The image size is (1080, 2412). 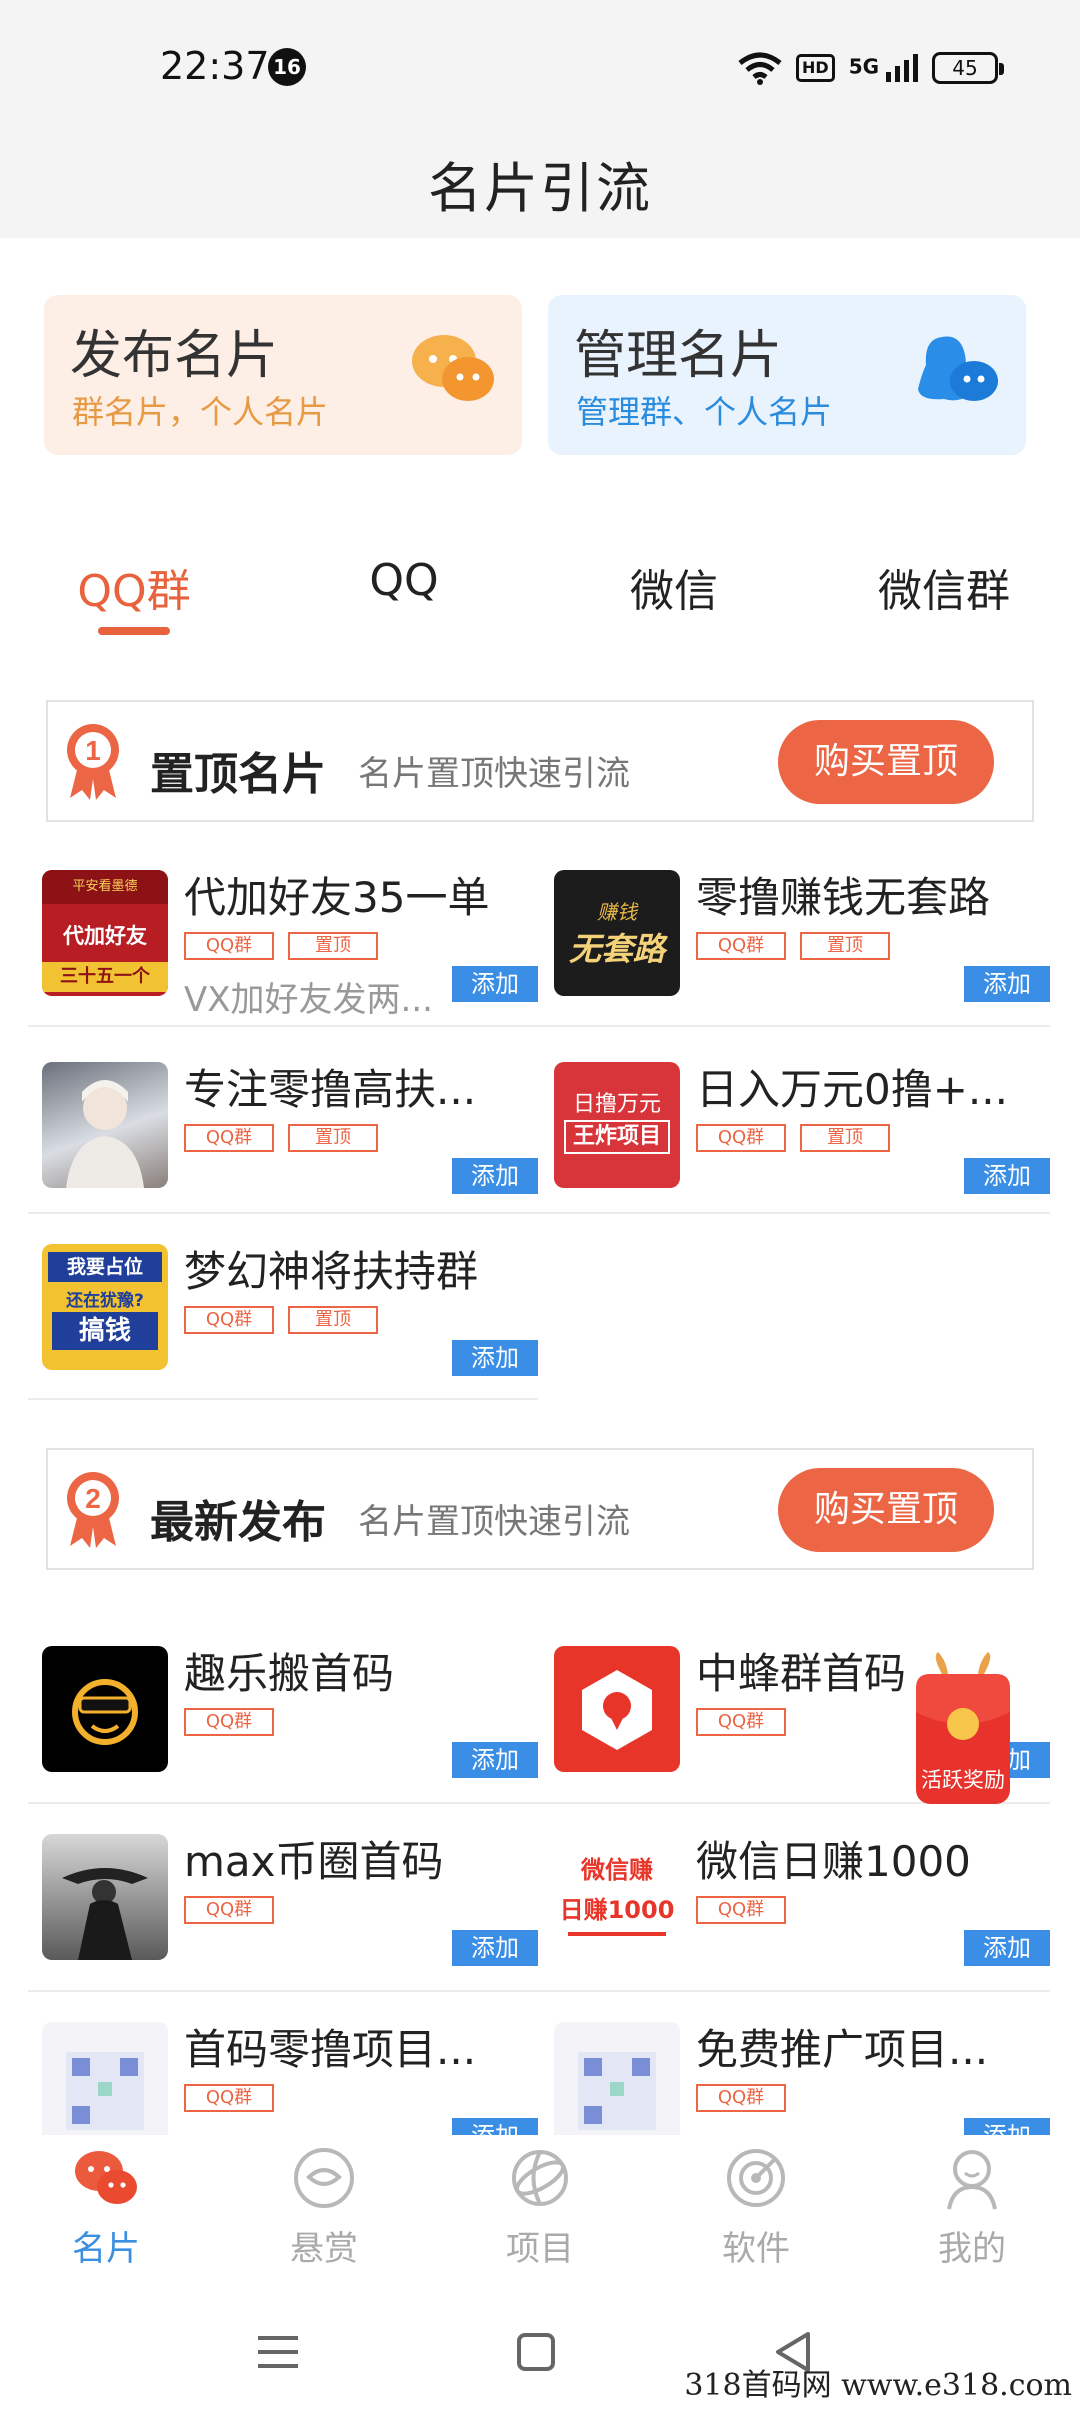 I want to click on profile-icon, so click(x=972, y=2180).